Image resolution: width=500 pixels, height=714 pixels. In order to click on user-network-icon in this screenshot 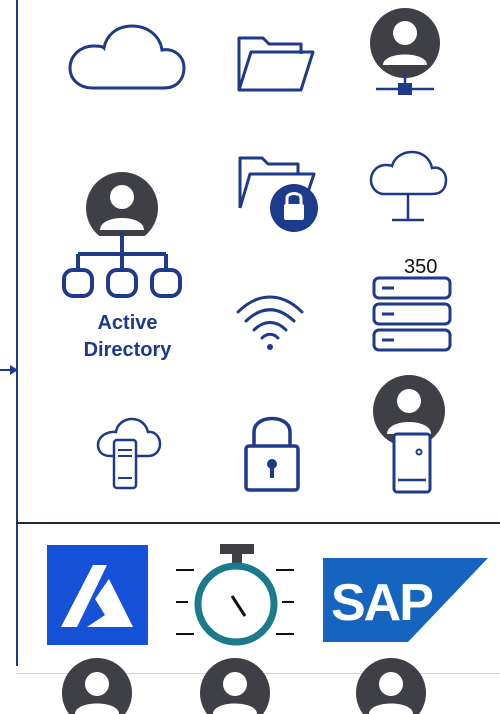, I will do `click(405, 51)`.